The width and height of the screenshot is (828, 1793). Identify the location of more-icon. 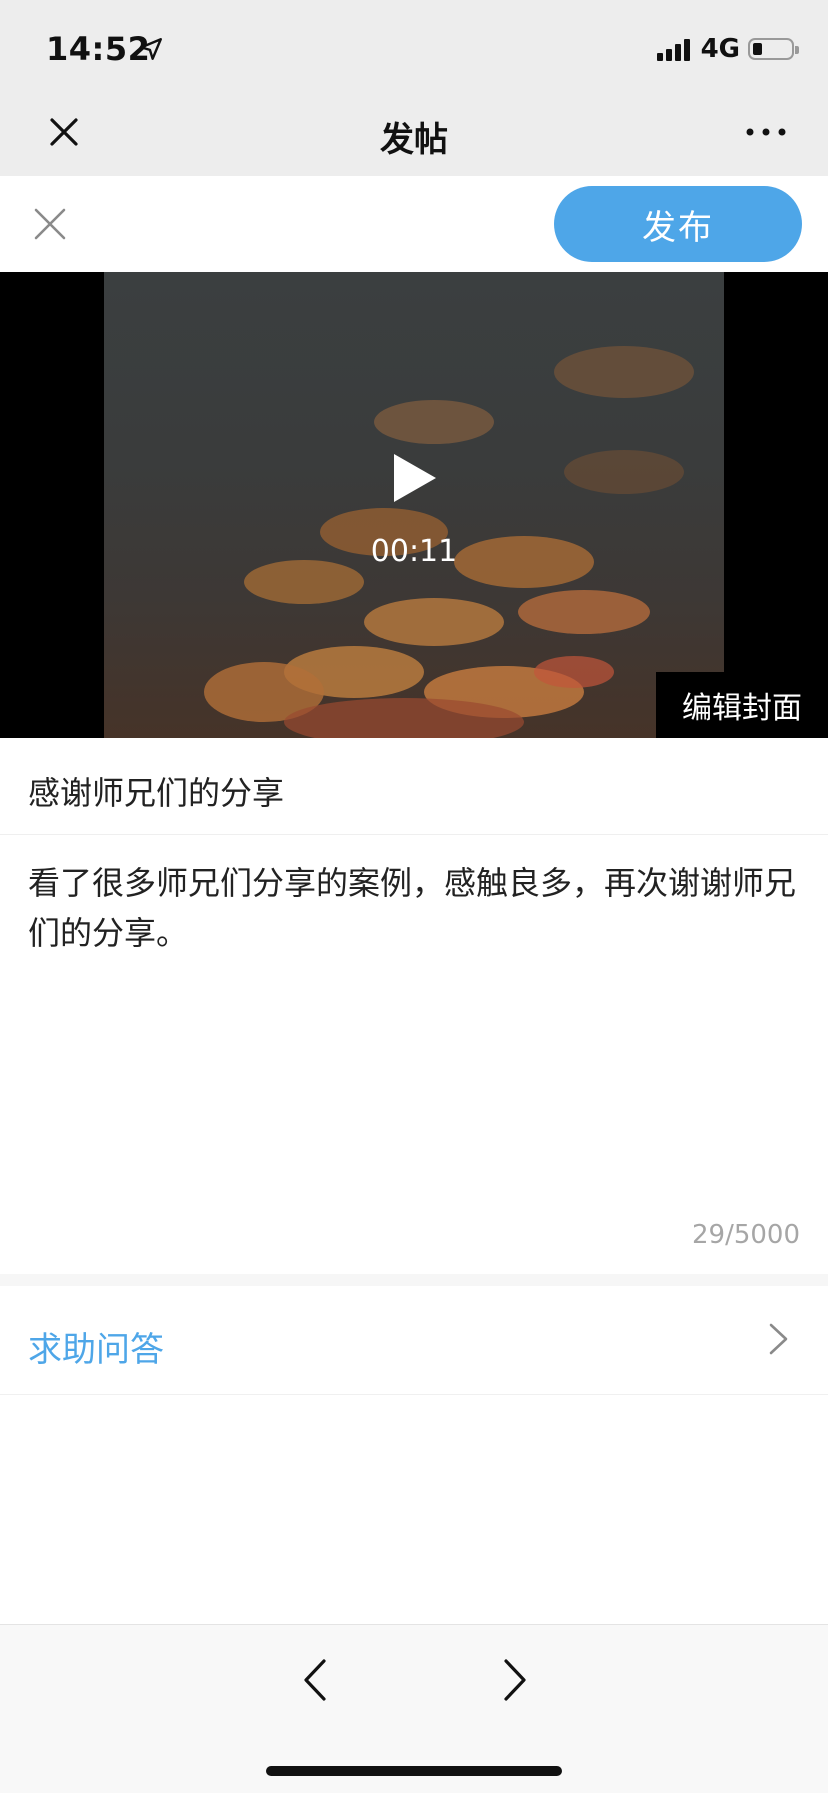
(766, 132).